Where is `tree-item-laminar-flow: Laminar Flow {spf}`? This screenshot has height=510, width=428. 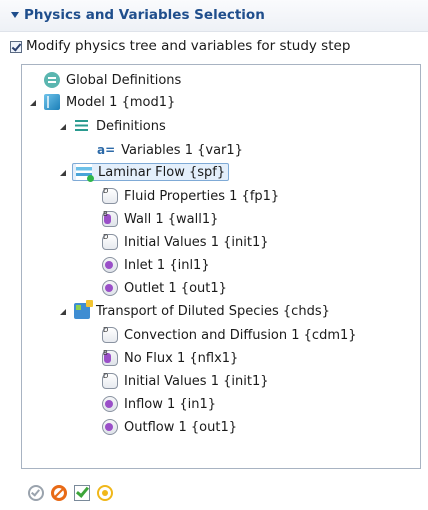
tree-item-laminar-flow: Laminar Flow {spf} is located at coordinates (145, 172).